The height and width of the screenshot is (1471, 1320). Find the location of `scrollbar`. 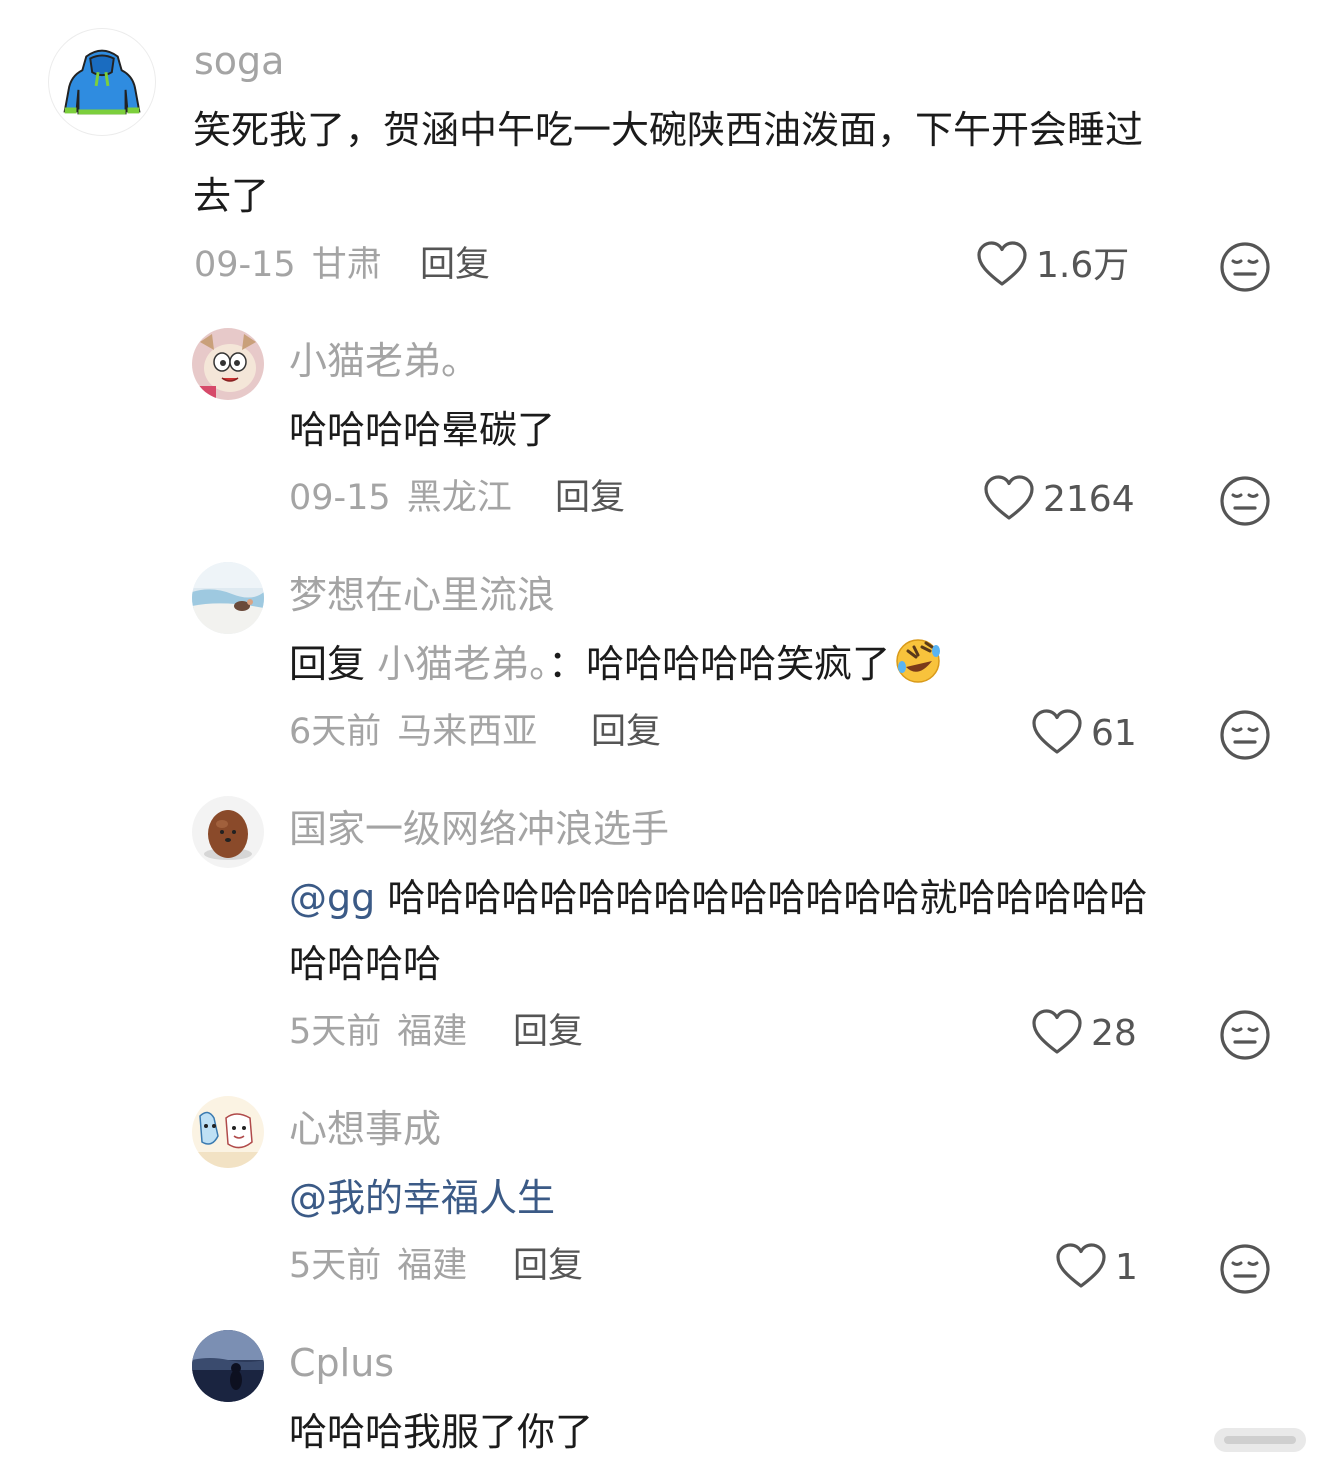

scrollbar is located at coordinates (1260, 1440).